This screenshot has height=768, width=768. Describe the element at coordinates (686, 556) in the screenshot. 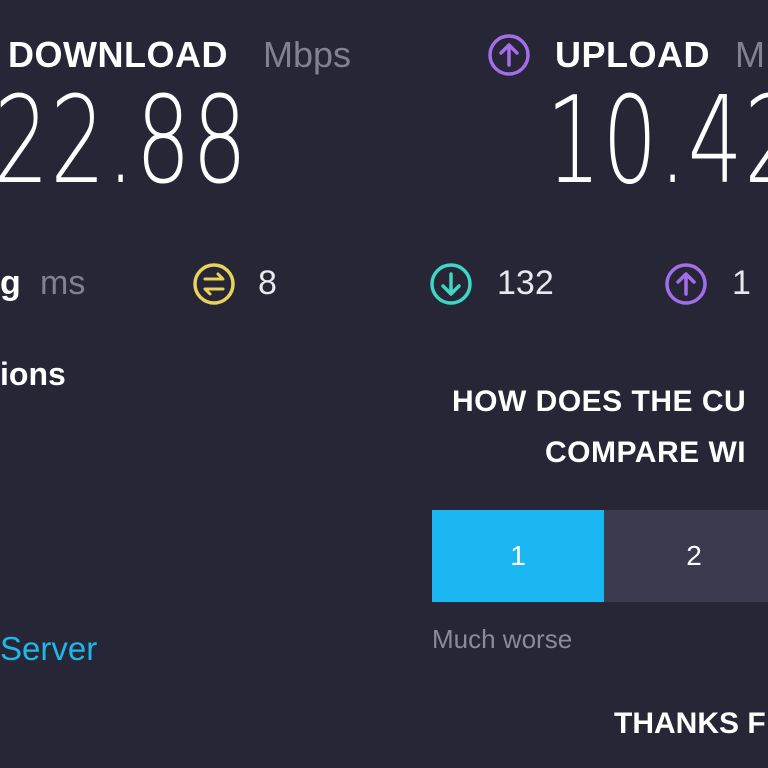

I see `rating-option-2: 2` at that location.